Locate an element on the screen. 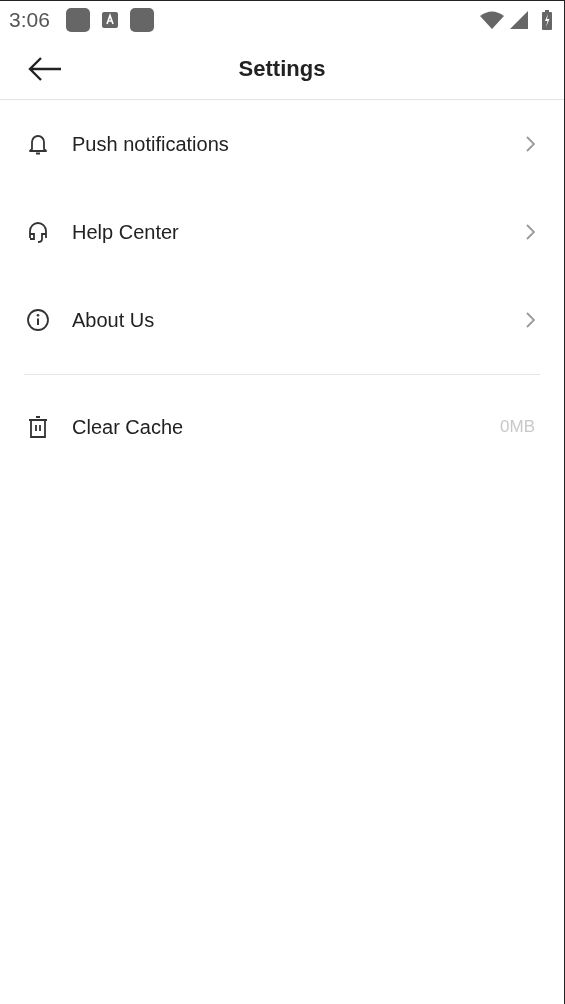 This screenshot has height=1004, width=565. item-label: Help Center is located at coordinates (126, 232).